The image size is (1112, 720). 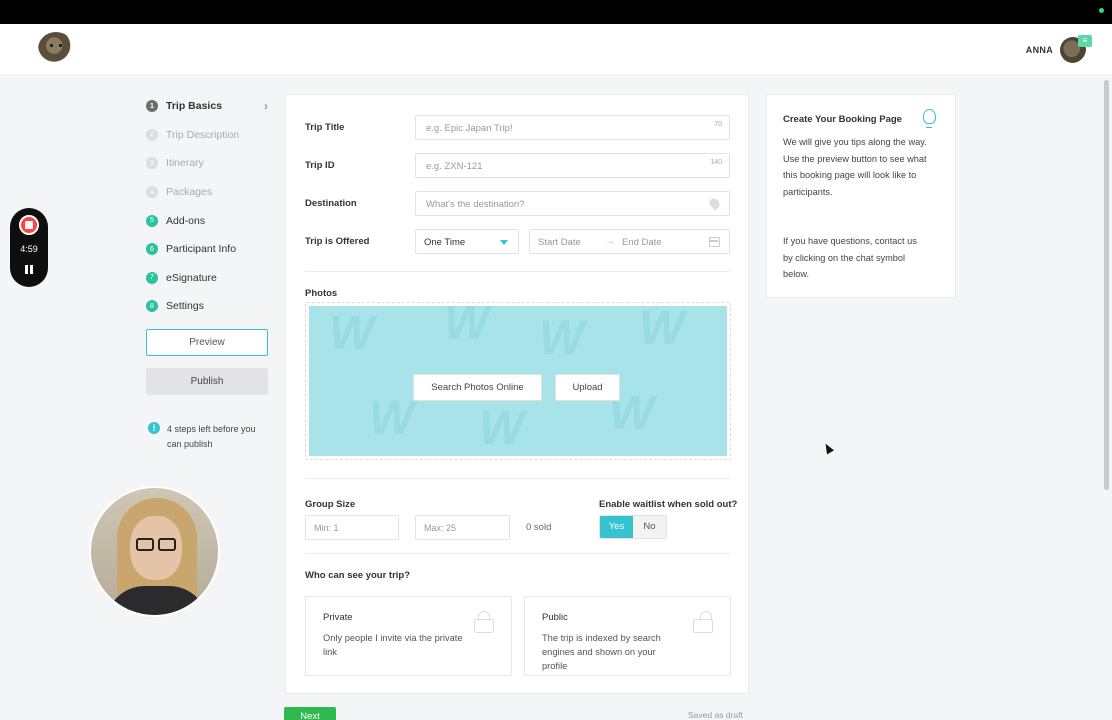 What do you see at coordinates (152, 220) in the screenshot?
I see `step-number: 5` at bounding box center [152, 220].